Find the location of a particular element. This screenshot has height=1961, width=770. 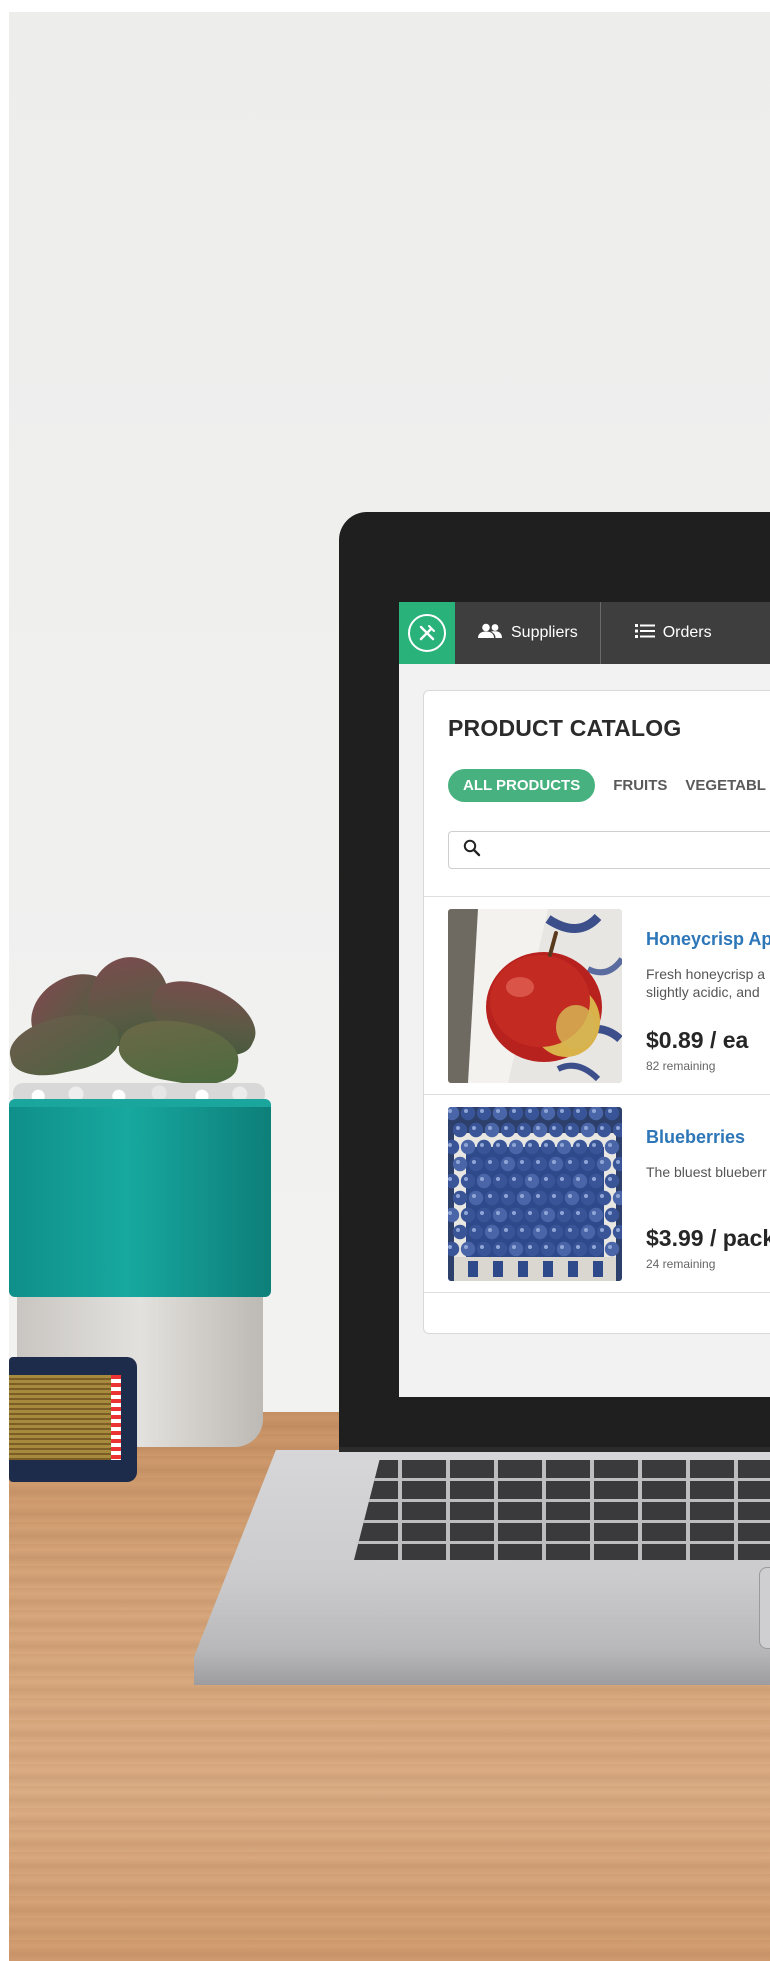

search-icon is located at coordinates (472, 850).